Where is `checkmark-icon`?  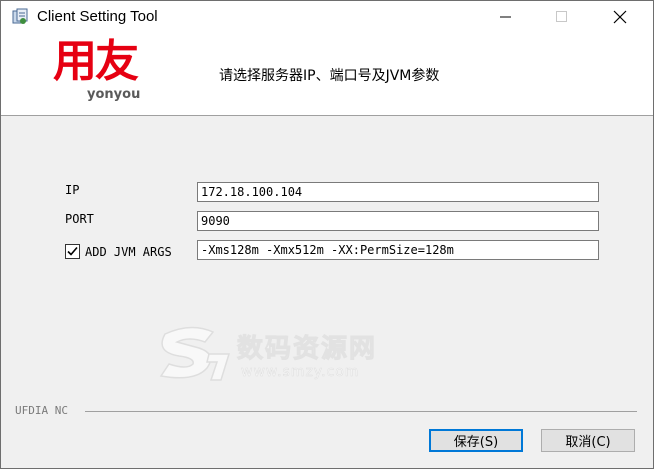
checkmark-icon is located at coordinates (72, 251).